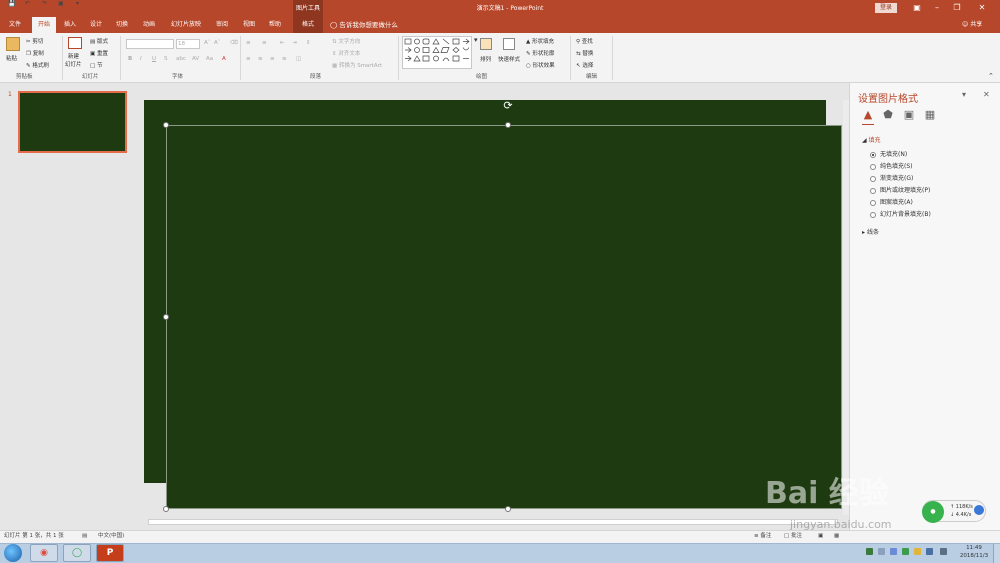 The width and height of the screenshot is (1000, 563). I want to click on start-from-beginning-icon: ▣, so click(61, 3).